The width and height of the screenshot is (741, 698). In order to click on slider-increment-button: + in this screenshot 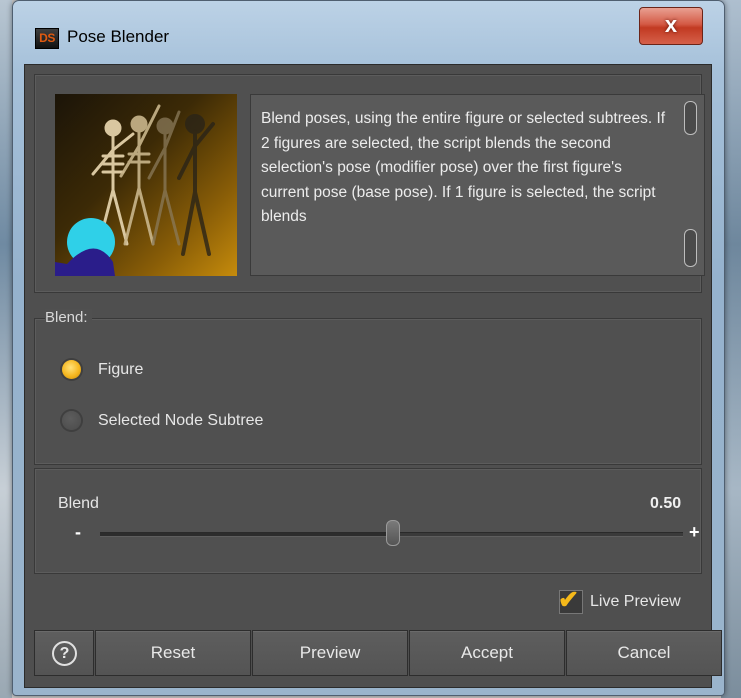, I will do `click(694, 532)`.